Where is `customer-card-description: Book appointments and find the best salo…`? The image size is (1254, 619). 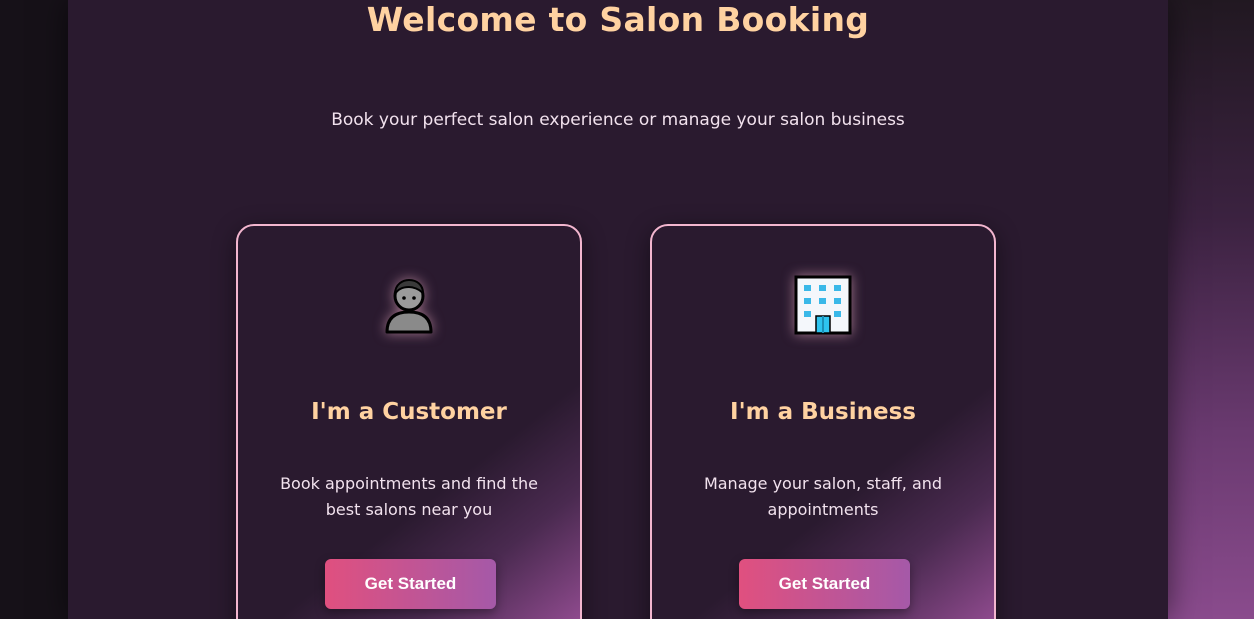 customer-card-description: Book appointments and find the best salo… is located at coordinates (409, 496).